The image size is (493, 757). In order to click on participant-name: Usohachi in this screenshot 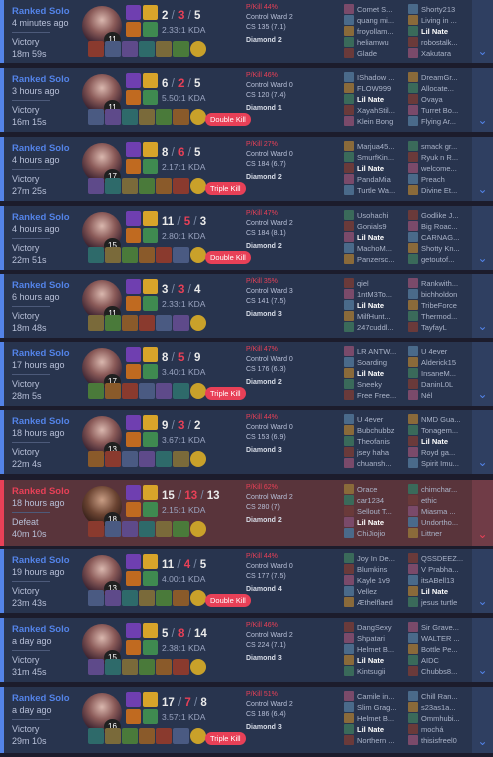, I will do `click(383, 215)`.